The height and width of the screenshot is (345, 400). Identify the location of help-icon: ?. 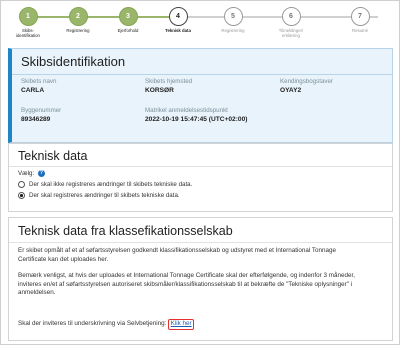
(41, 173).